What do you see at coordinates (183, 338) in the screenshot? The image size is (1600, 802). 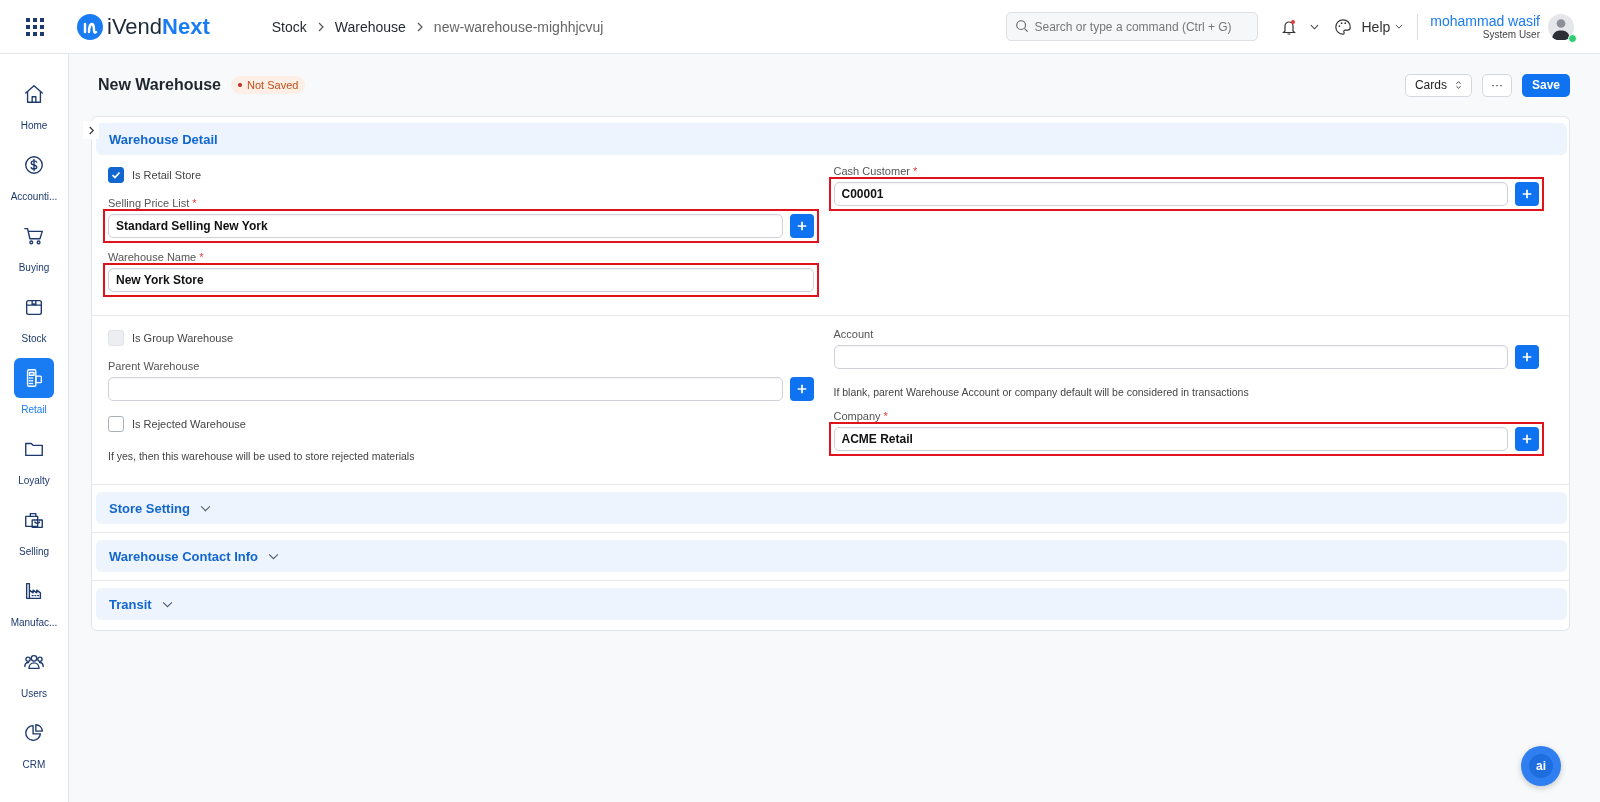 I see `checkbox-label: Is Group Warehouse` at bounding box center [183, 338].